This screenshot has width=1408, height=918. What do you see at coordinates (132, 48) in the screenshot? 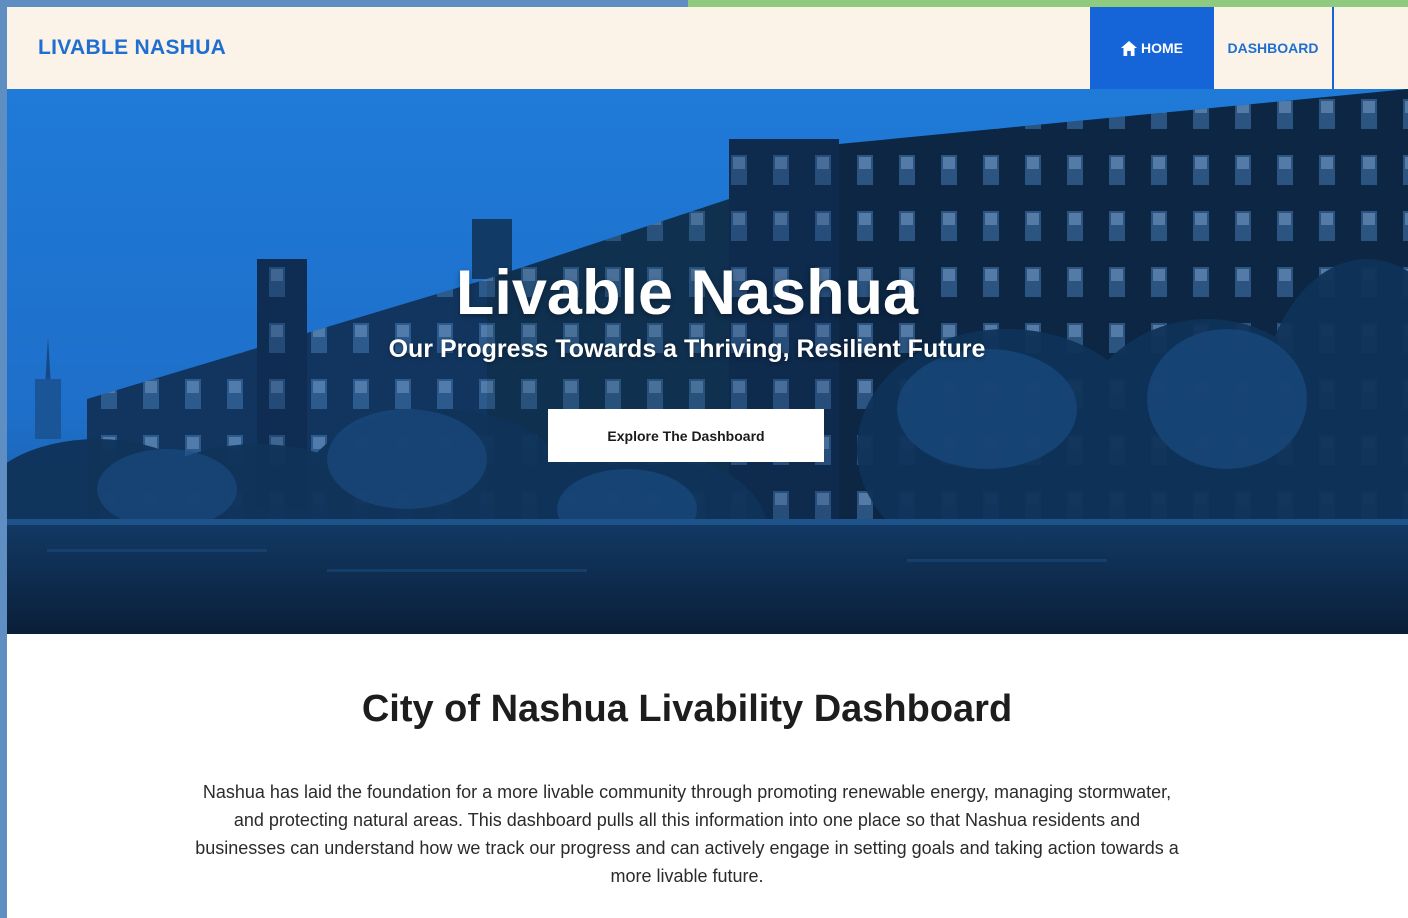
I see `site-logo: LIVABLE NASHUA` at bounding box center [132, 48].